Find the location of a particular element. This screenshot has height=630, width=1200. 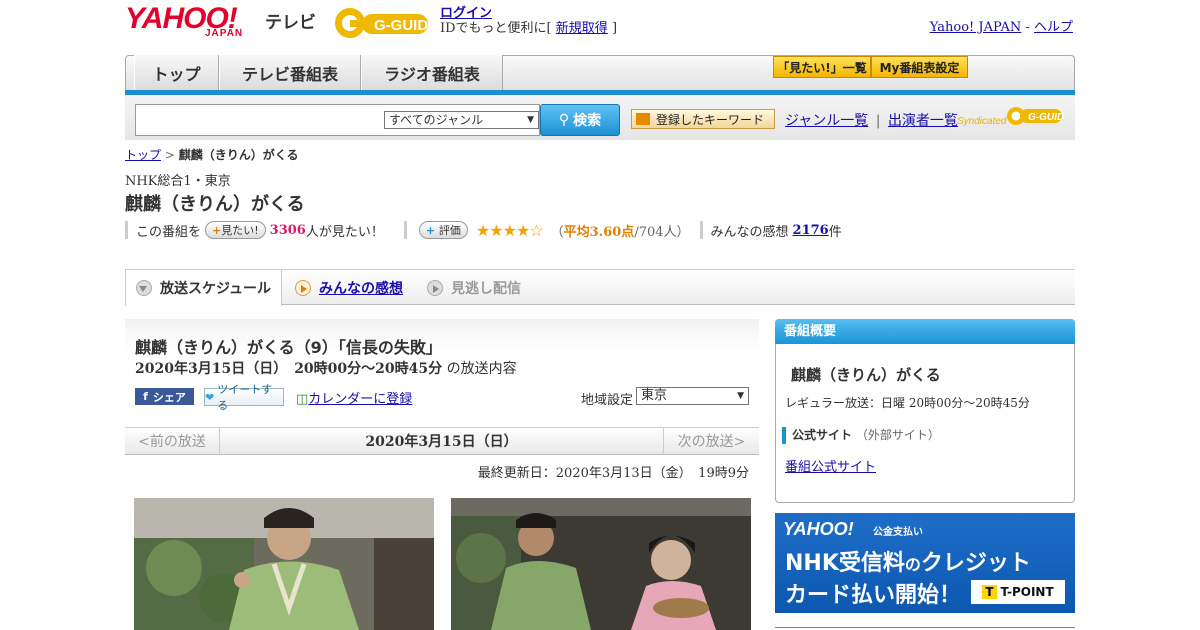

yahoo-logo-japan: JAPAN is located at coordinates (224, 33).